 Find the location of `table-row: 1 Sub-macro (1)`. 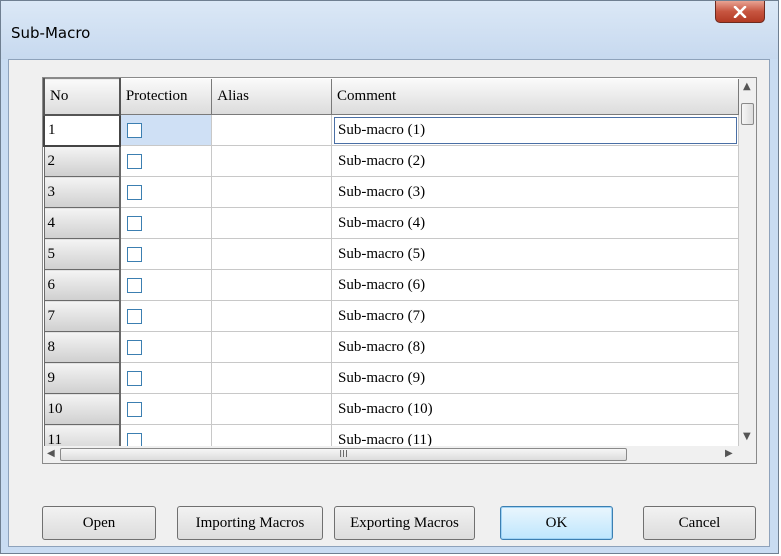

table-row: 1 Sub-macro (1) is located at coordinates (391, 130).